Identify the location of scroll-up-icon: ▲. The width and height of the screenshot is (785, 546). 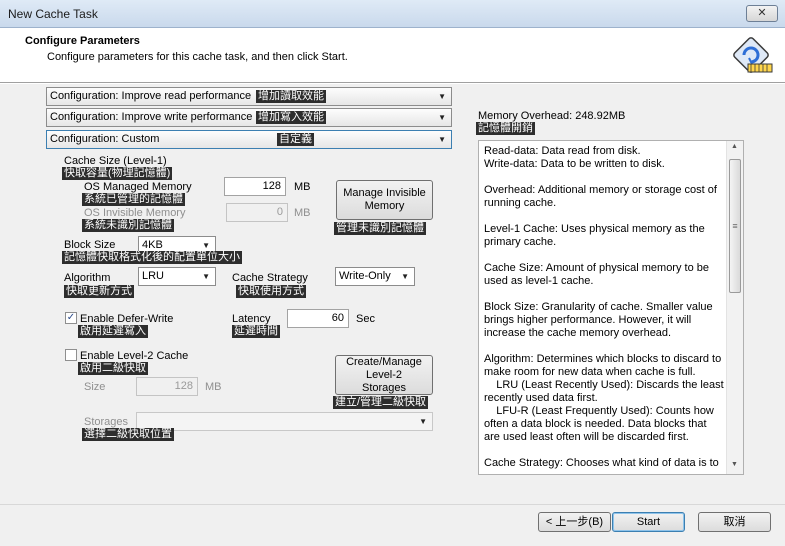
(734, 146).